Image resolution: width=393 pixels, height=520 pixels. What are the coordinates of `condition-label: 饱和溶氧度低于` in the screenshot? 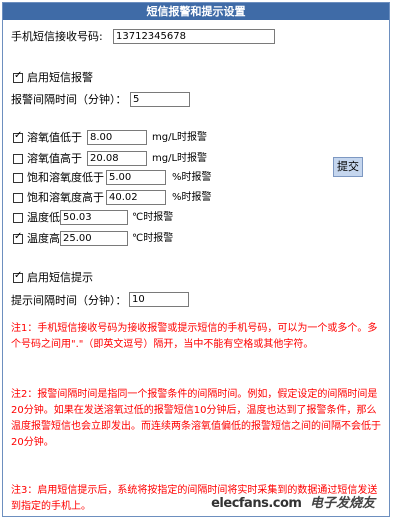 It's located at (65, 177).